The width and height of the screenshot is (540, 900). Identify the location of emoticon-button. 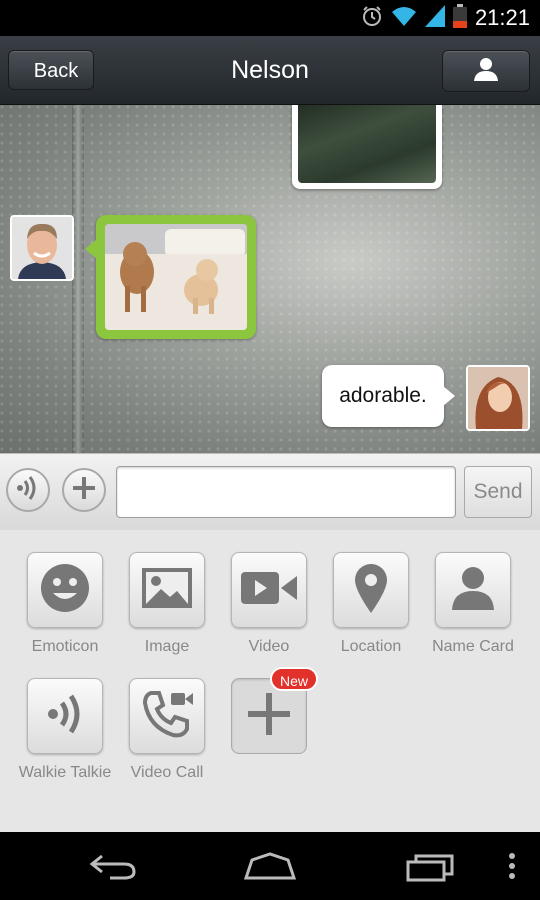
(65, 590).